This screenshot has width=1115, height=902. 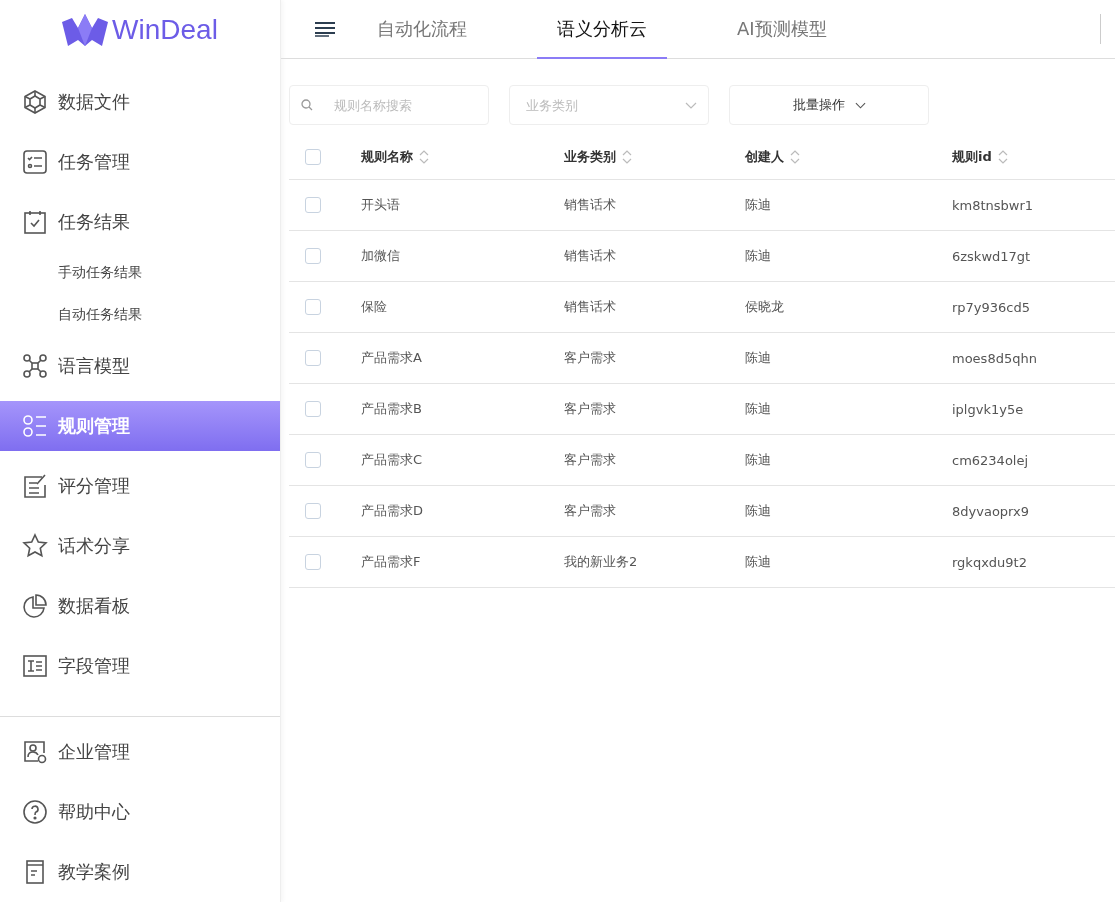 I want to click on search-icon, so click(x=307, y=105).